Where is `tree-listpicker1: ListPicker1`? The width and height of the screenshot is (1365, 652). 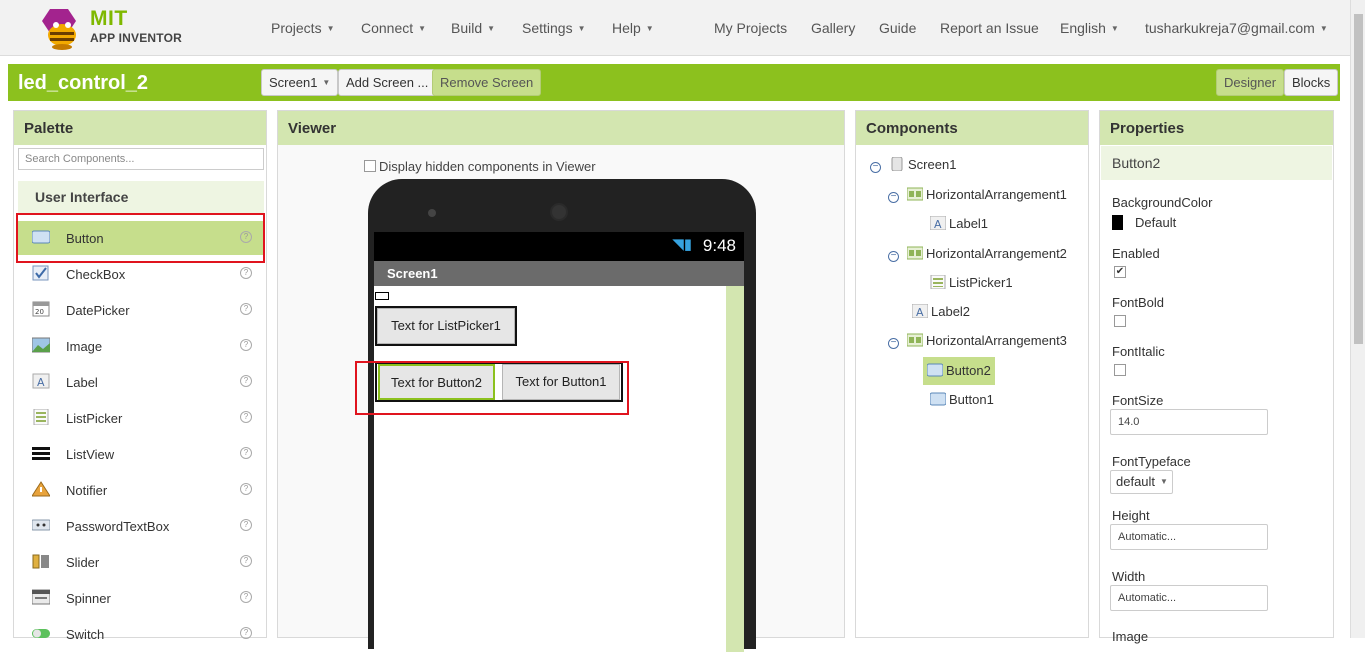 tree-listpicker1: ListPicker1 is located at coordinates (971, 282).